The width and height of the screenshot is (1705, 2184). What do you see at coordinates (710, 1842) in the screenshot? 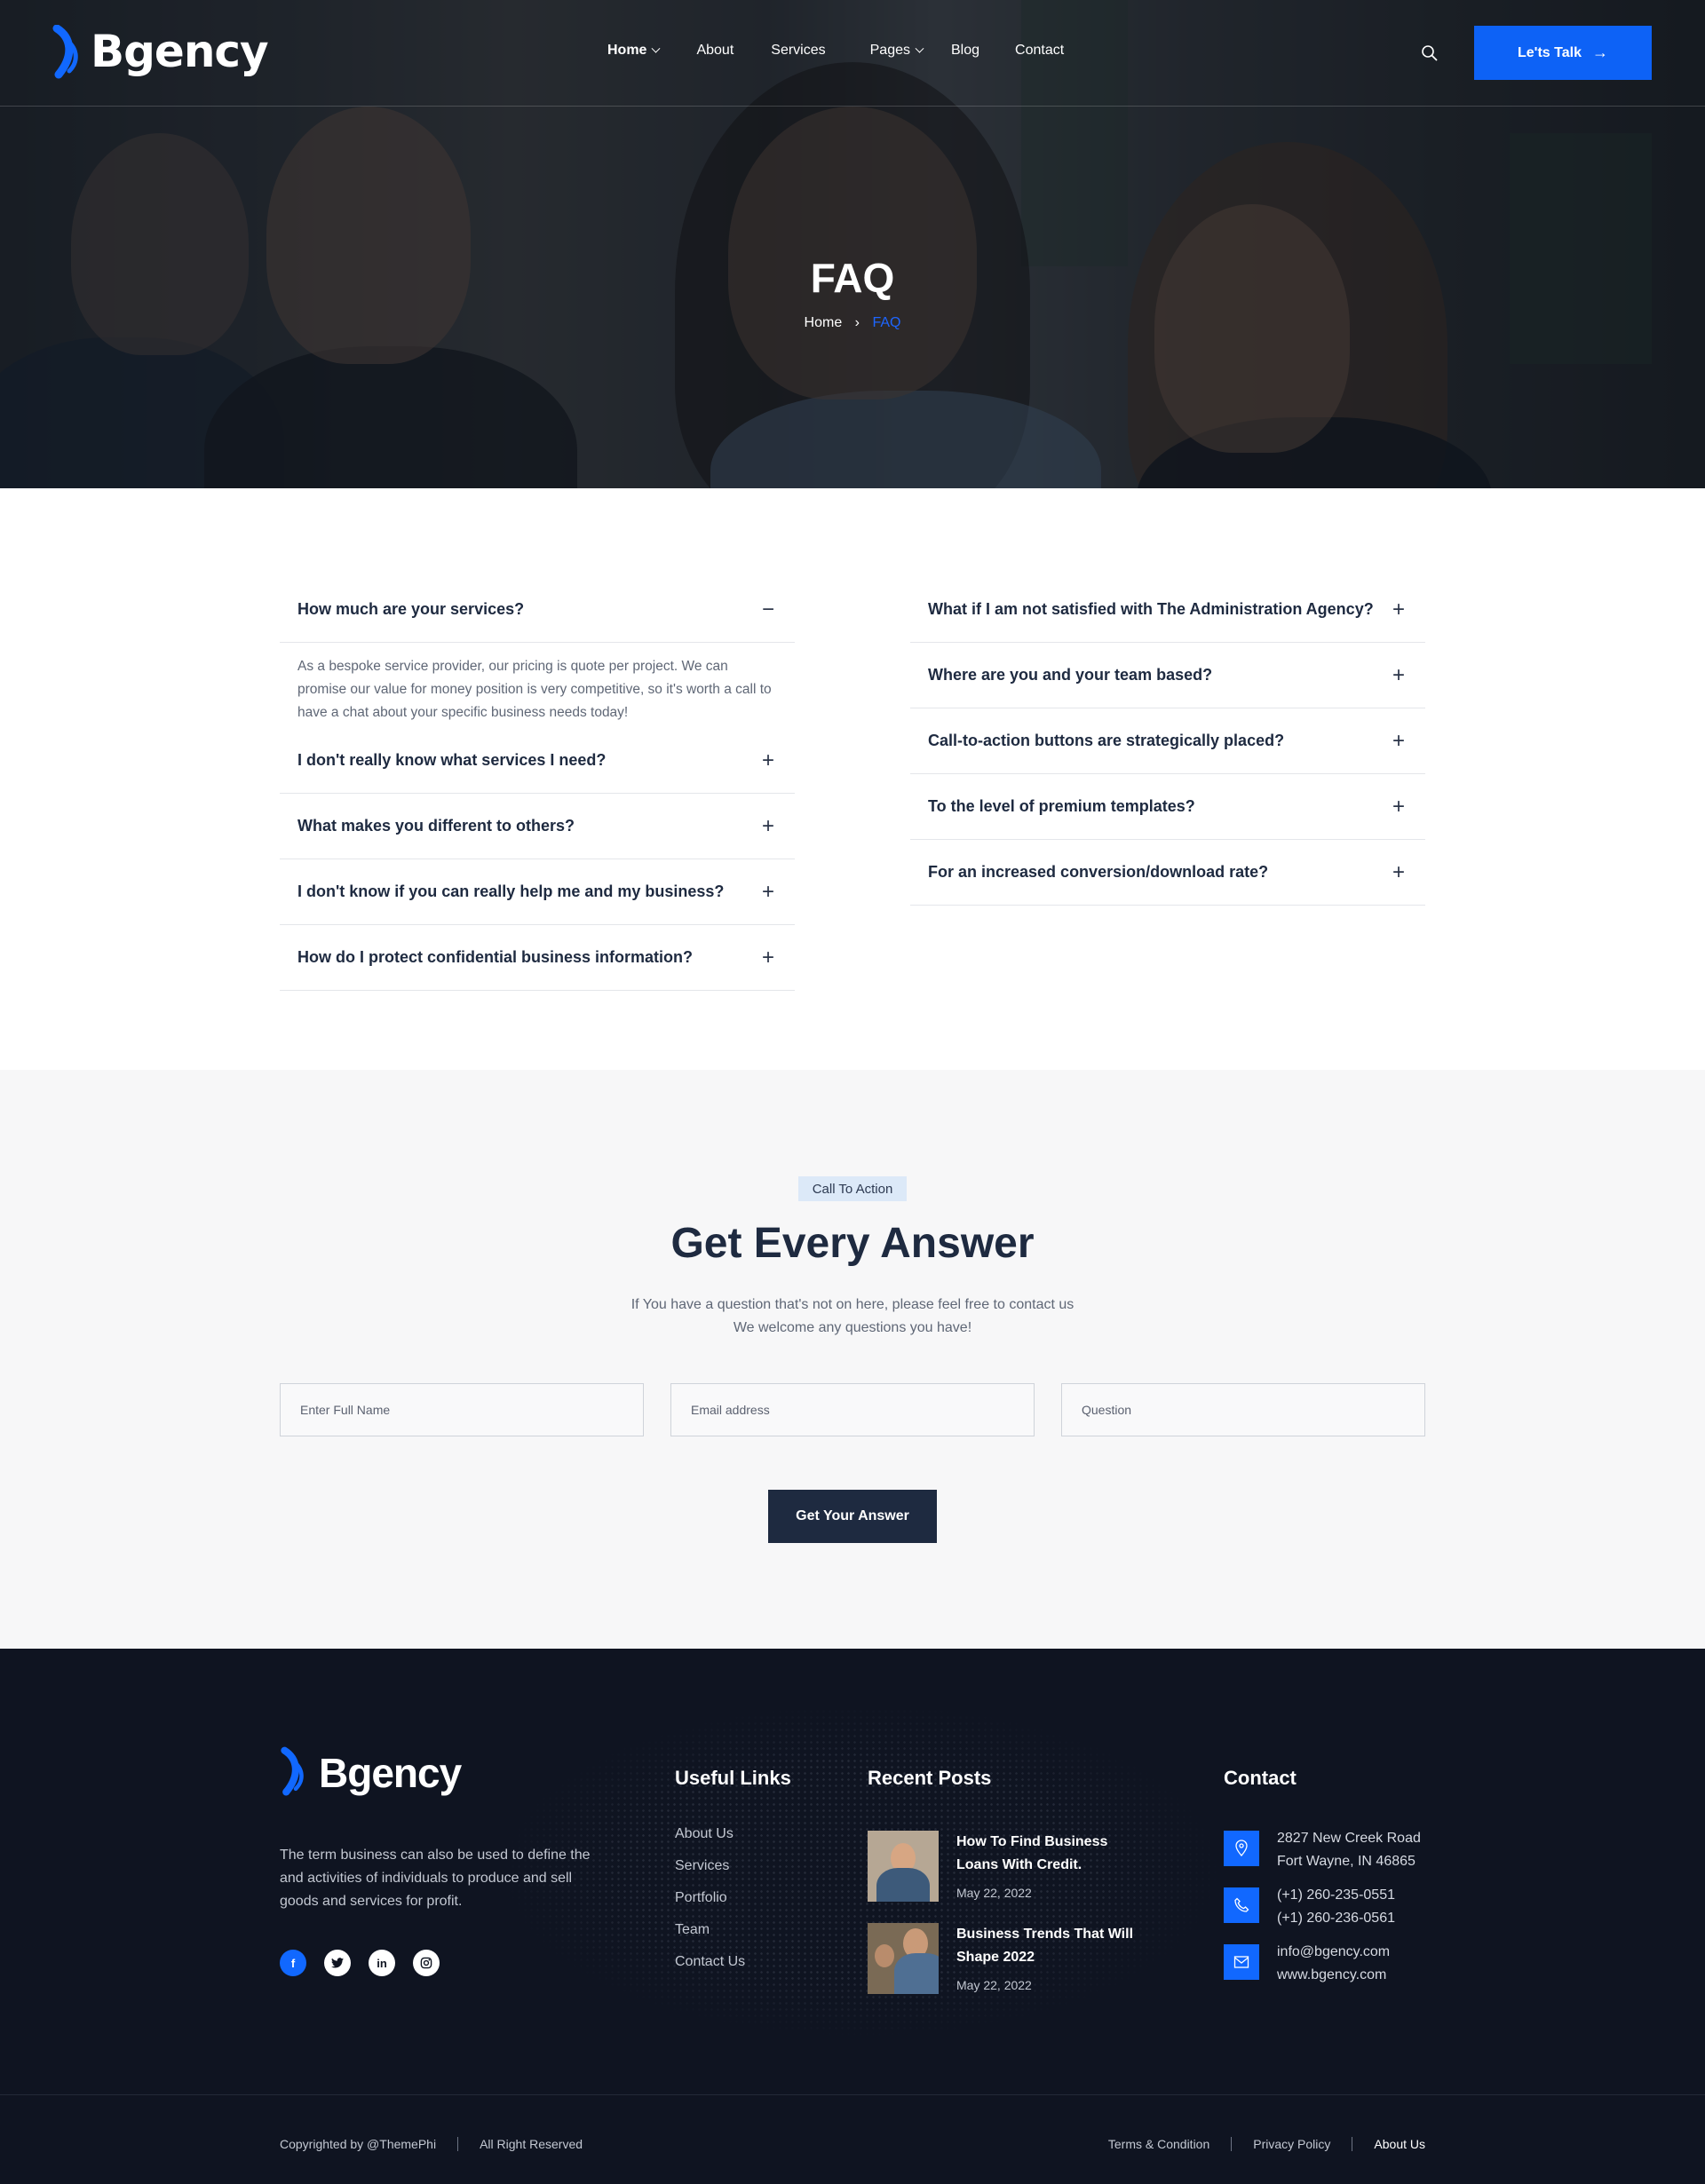
I see `footer-link-about: About Us` at bounding box center [710, 1842].